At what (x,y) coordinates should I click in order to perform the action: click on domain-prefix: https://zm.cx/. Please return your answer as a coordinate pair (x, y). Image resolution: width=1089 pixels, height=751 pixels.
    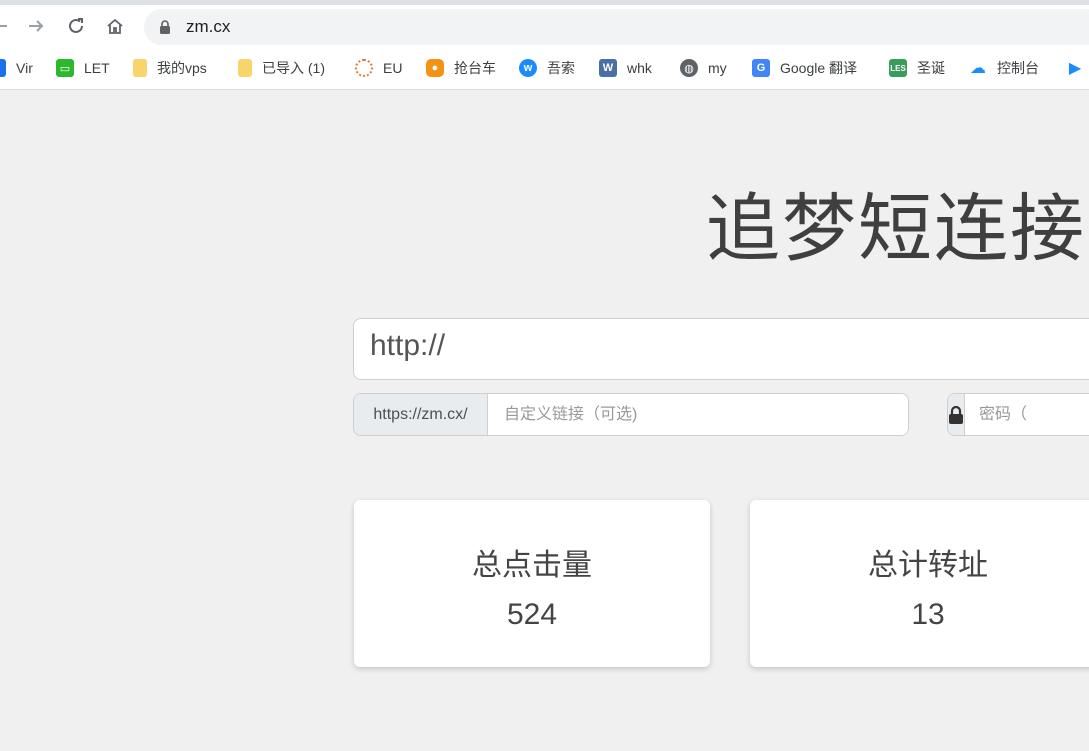
    Looking at the image, I should click on (421, 414).